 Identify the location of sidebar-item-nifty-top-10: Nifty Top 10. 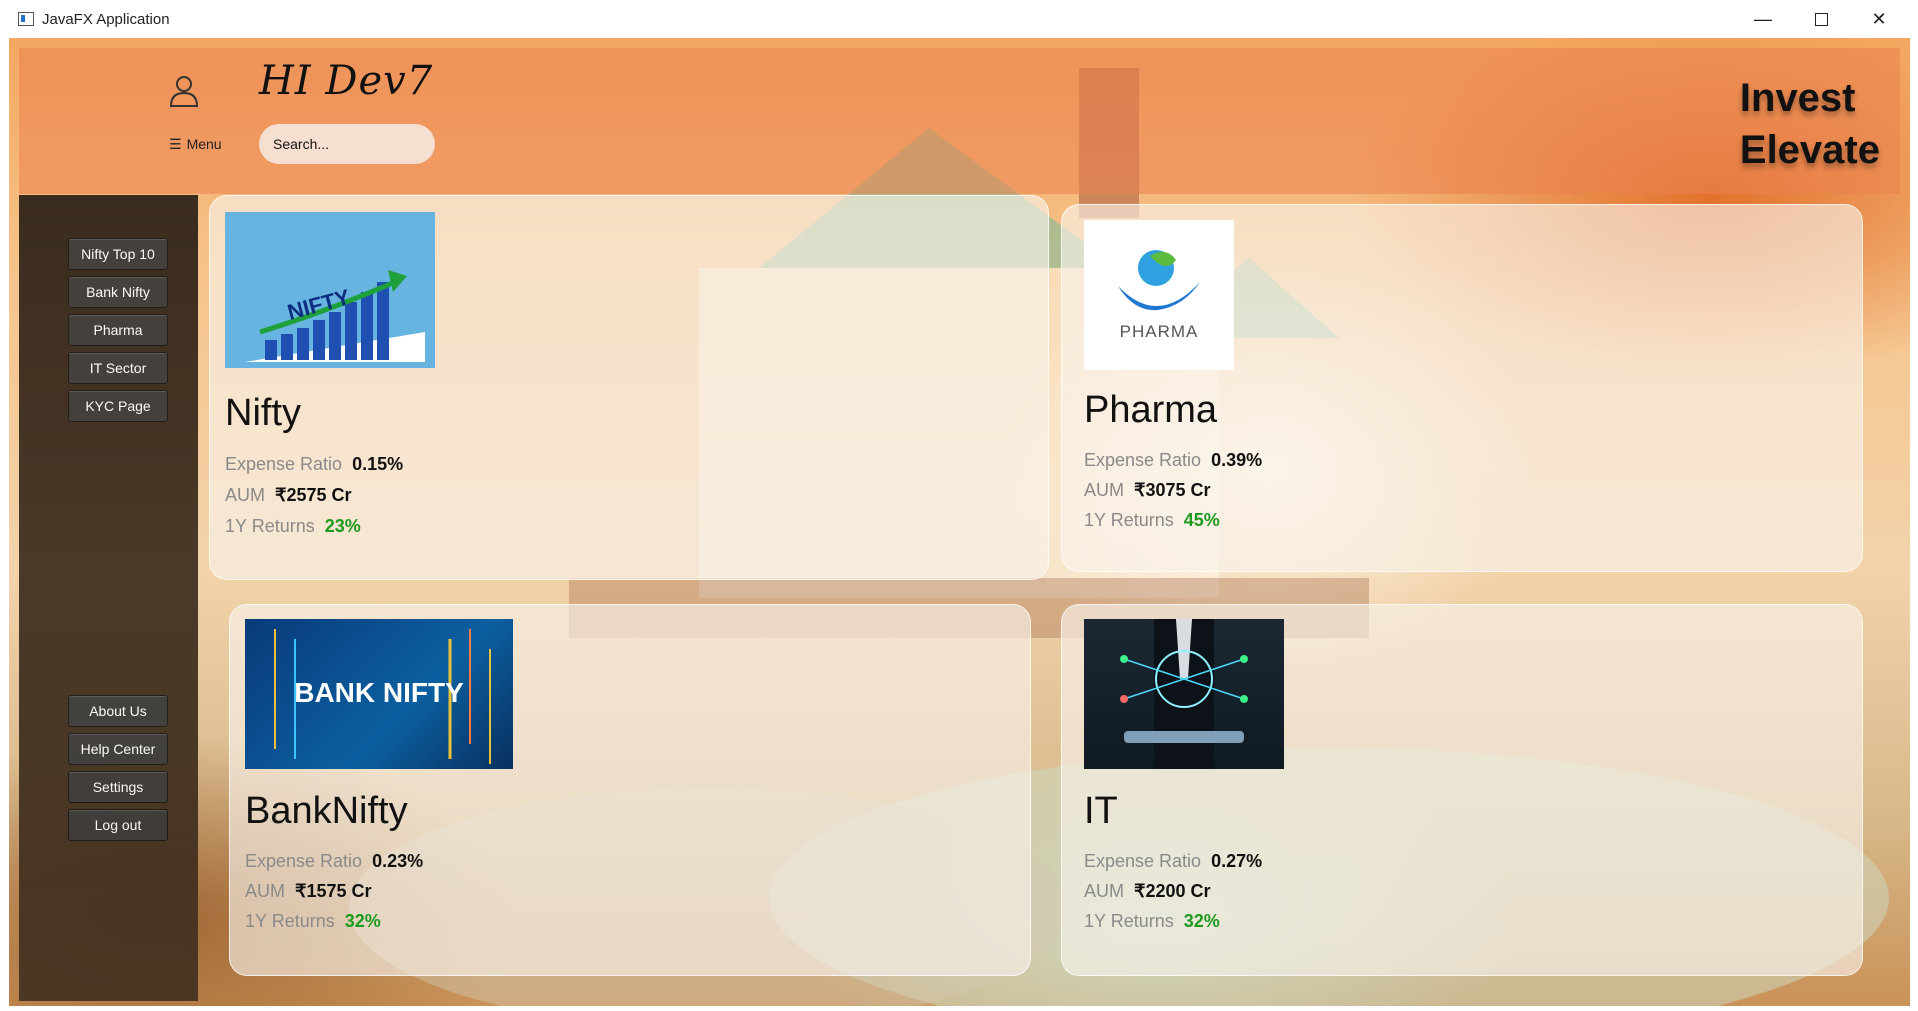
(118, 254).